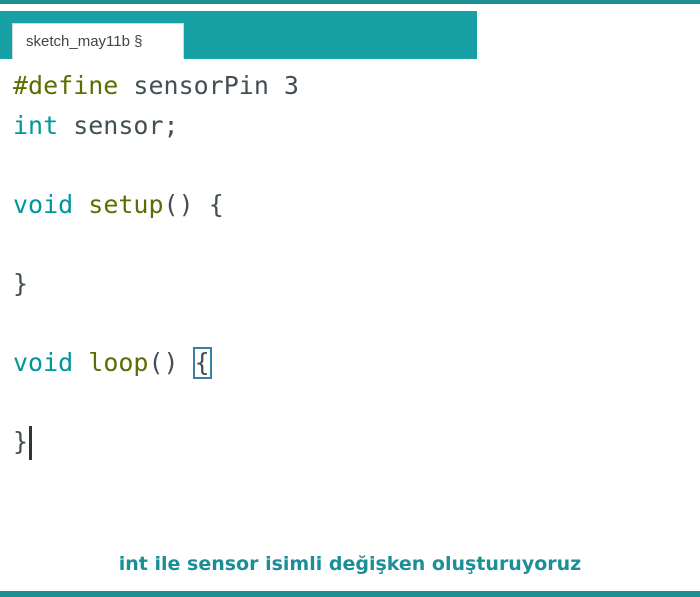 The image size is (700, 597). Describe the element at coordinates (350, 2) in the screenshot. I see `top-border` at that location.